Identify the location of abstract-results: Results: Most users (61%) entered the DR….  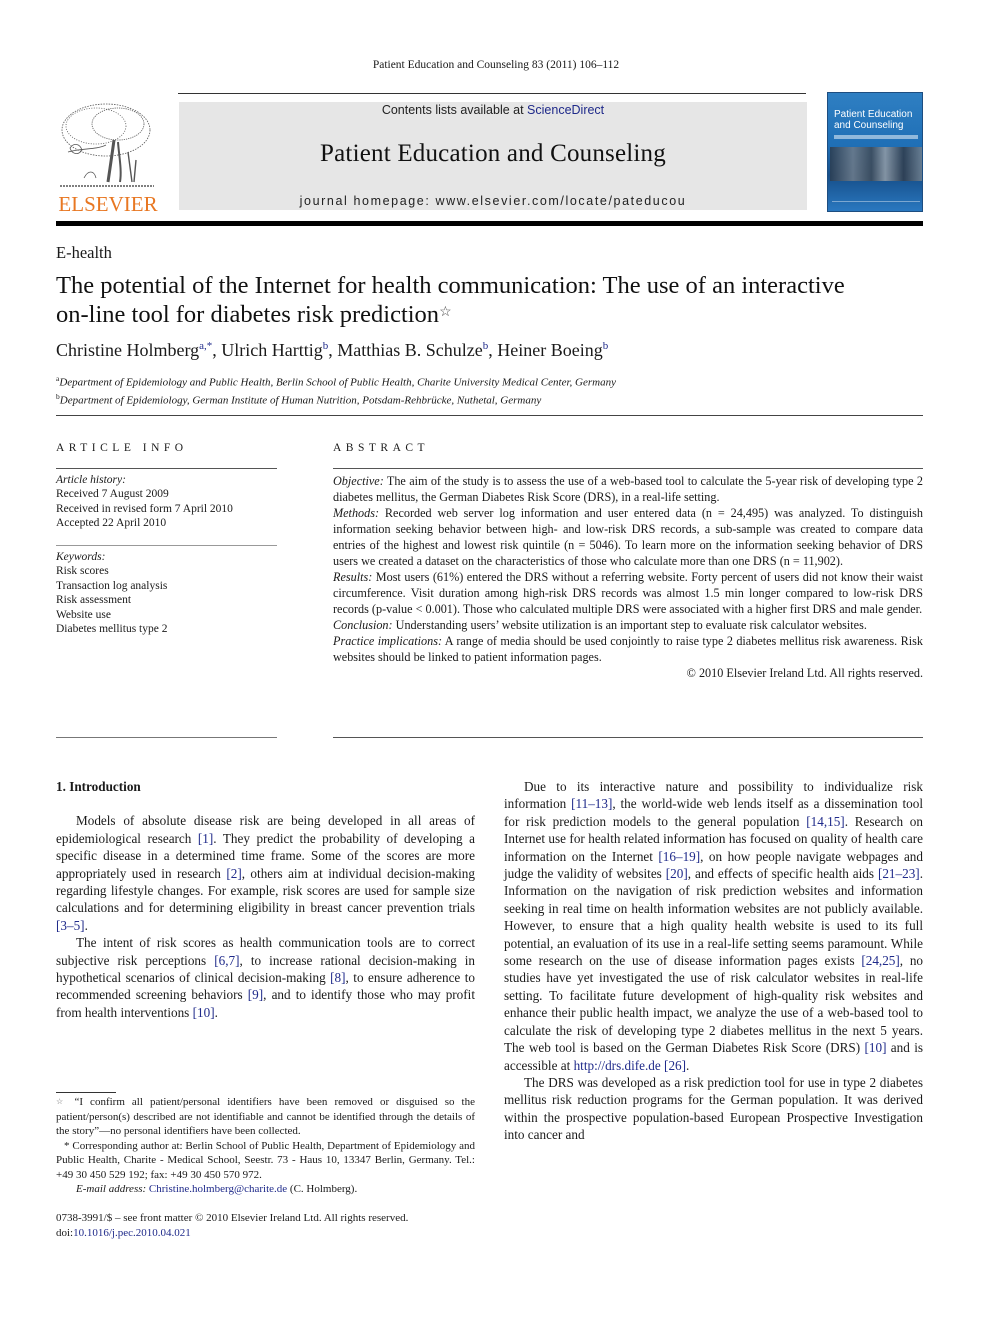
(628, 593).